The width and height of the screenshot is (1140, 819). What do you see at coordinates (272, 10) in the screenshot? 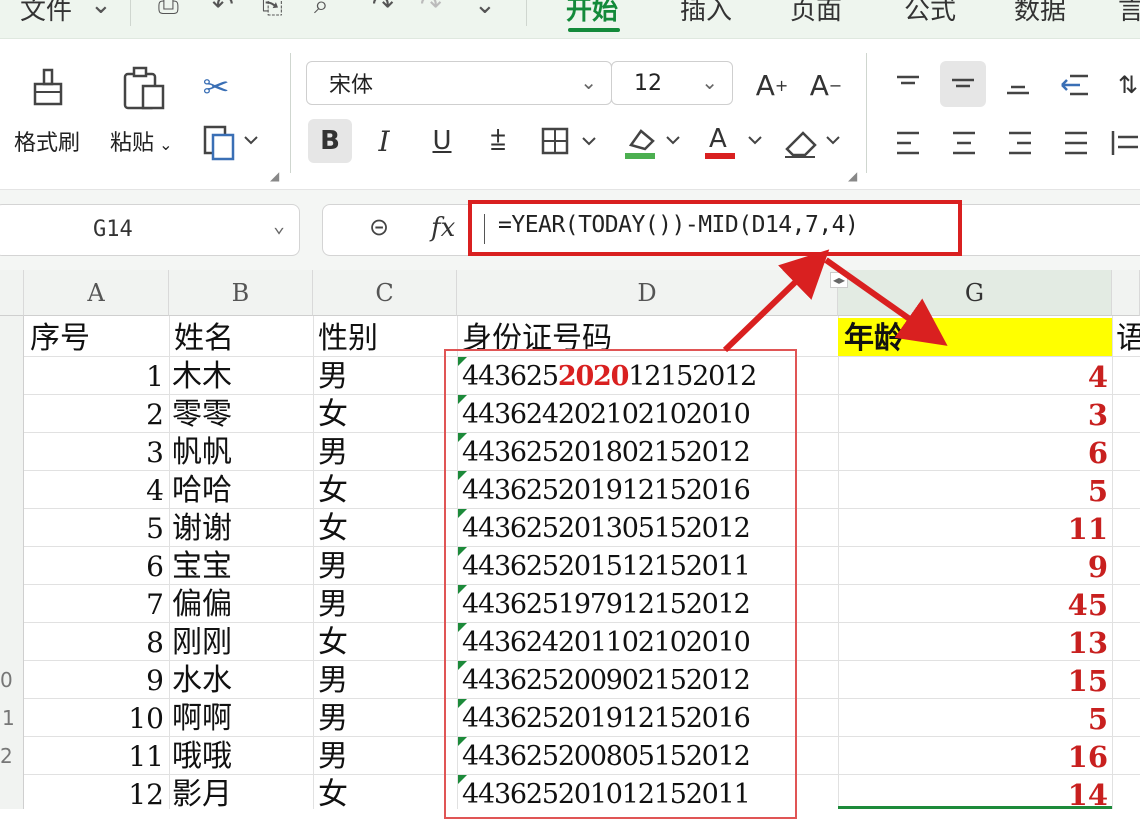
I see `print-icon: ⎘` at bounding box center [272, 10].